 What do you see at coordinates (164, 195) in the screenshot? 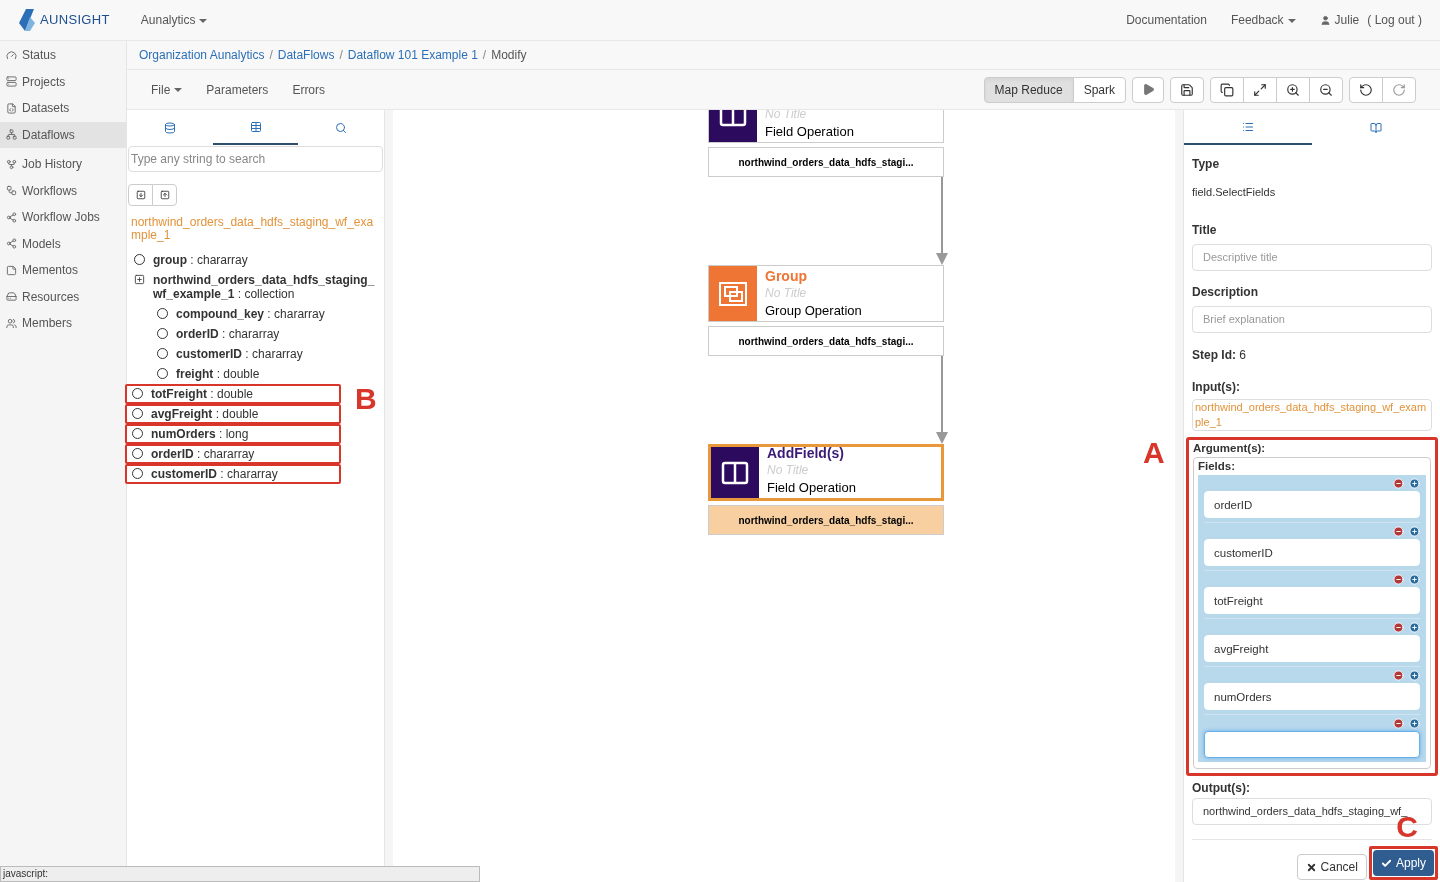
I see `collapse-all-button` at bounding box center [164, 195].